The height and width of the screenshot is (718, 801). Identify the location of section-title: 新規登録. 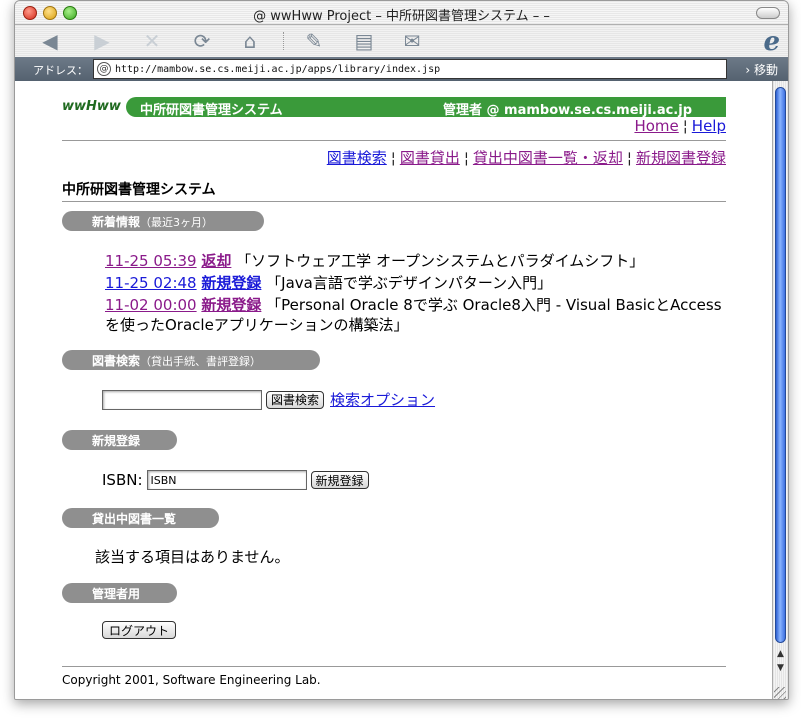
(116, 441).